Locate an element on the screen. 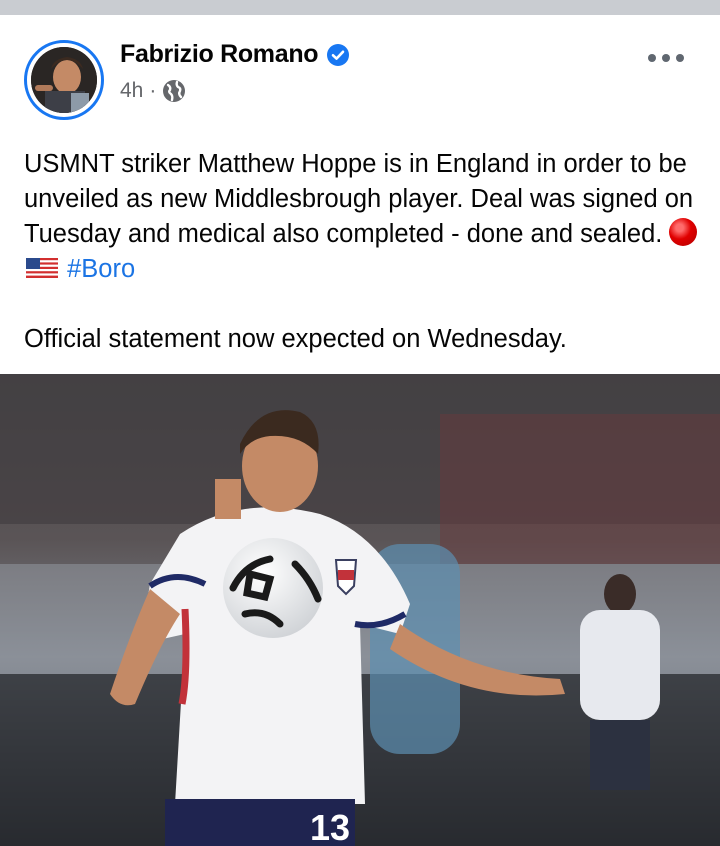  verified-badge-icon is located at coordinates (338, 54).